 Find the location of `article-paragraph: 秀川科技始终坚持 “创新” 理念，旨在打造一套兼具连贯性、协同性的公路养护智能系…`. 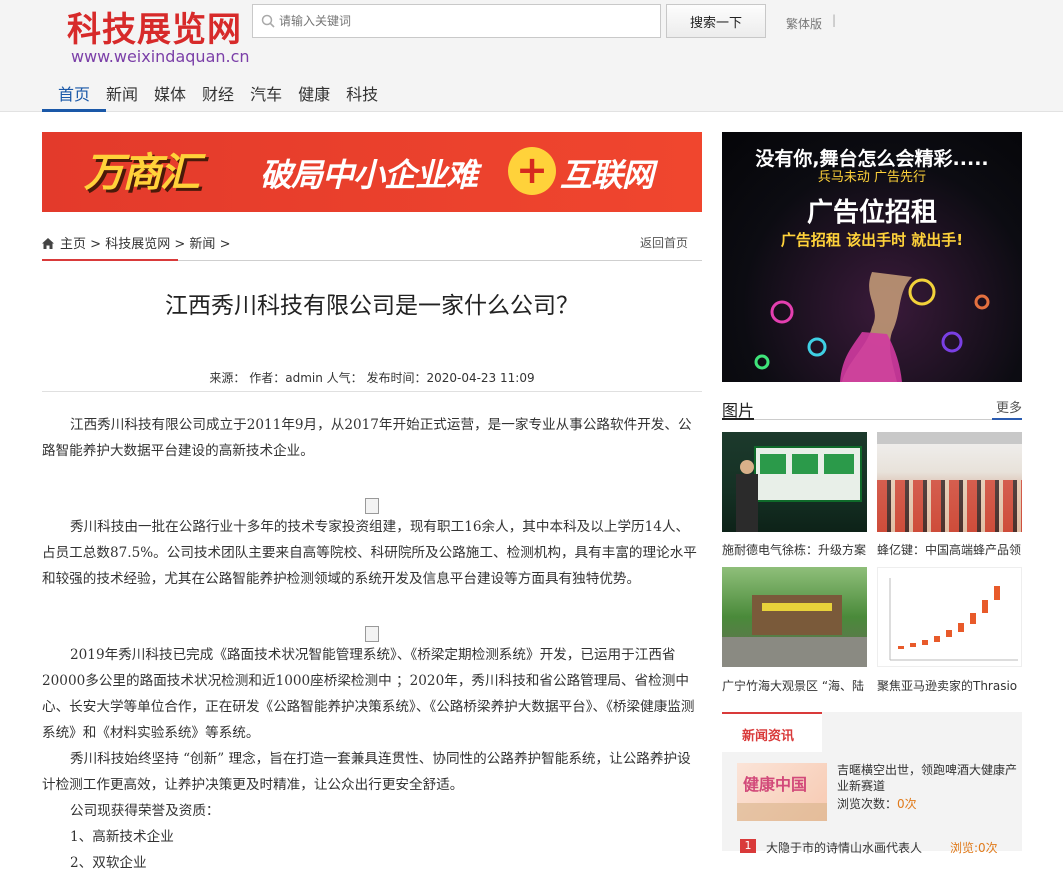

article-paragraph: 秀川科技始终坚持 “创新” 理念，旨在打造一套兼具连贯性、协同性的公路养护智能系… is located at coordinates (366, 772).